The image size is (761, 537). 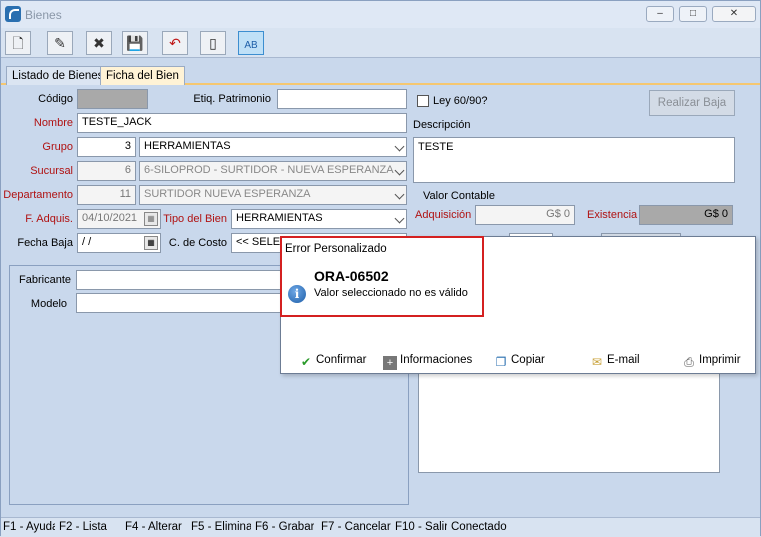 What do you see at coordinates (48, 304) in the screenshot?
I see `modelo-label: Modelo` at bounding box center [48, 304].